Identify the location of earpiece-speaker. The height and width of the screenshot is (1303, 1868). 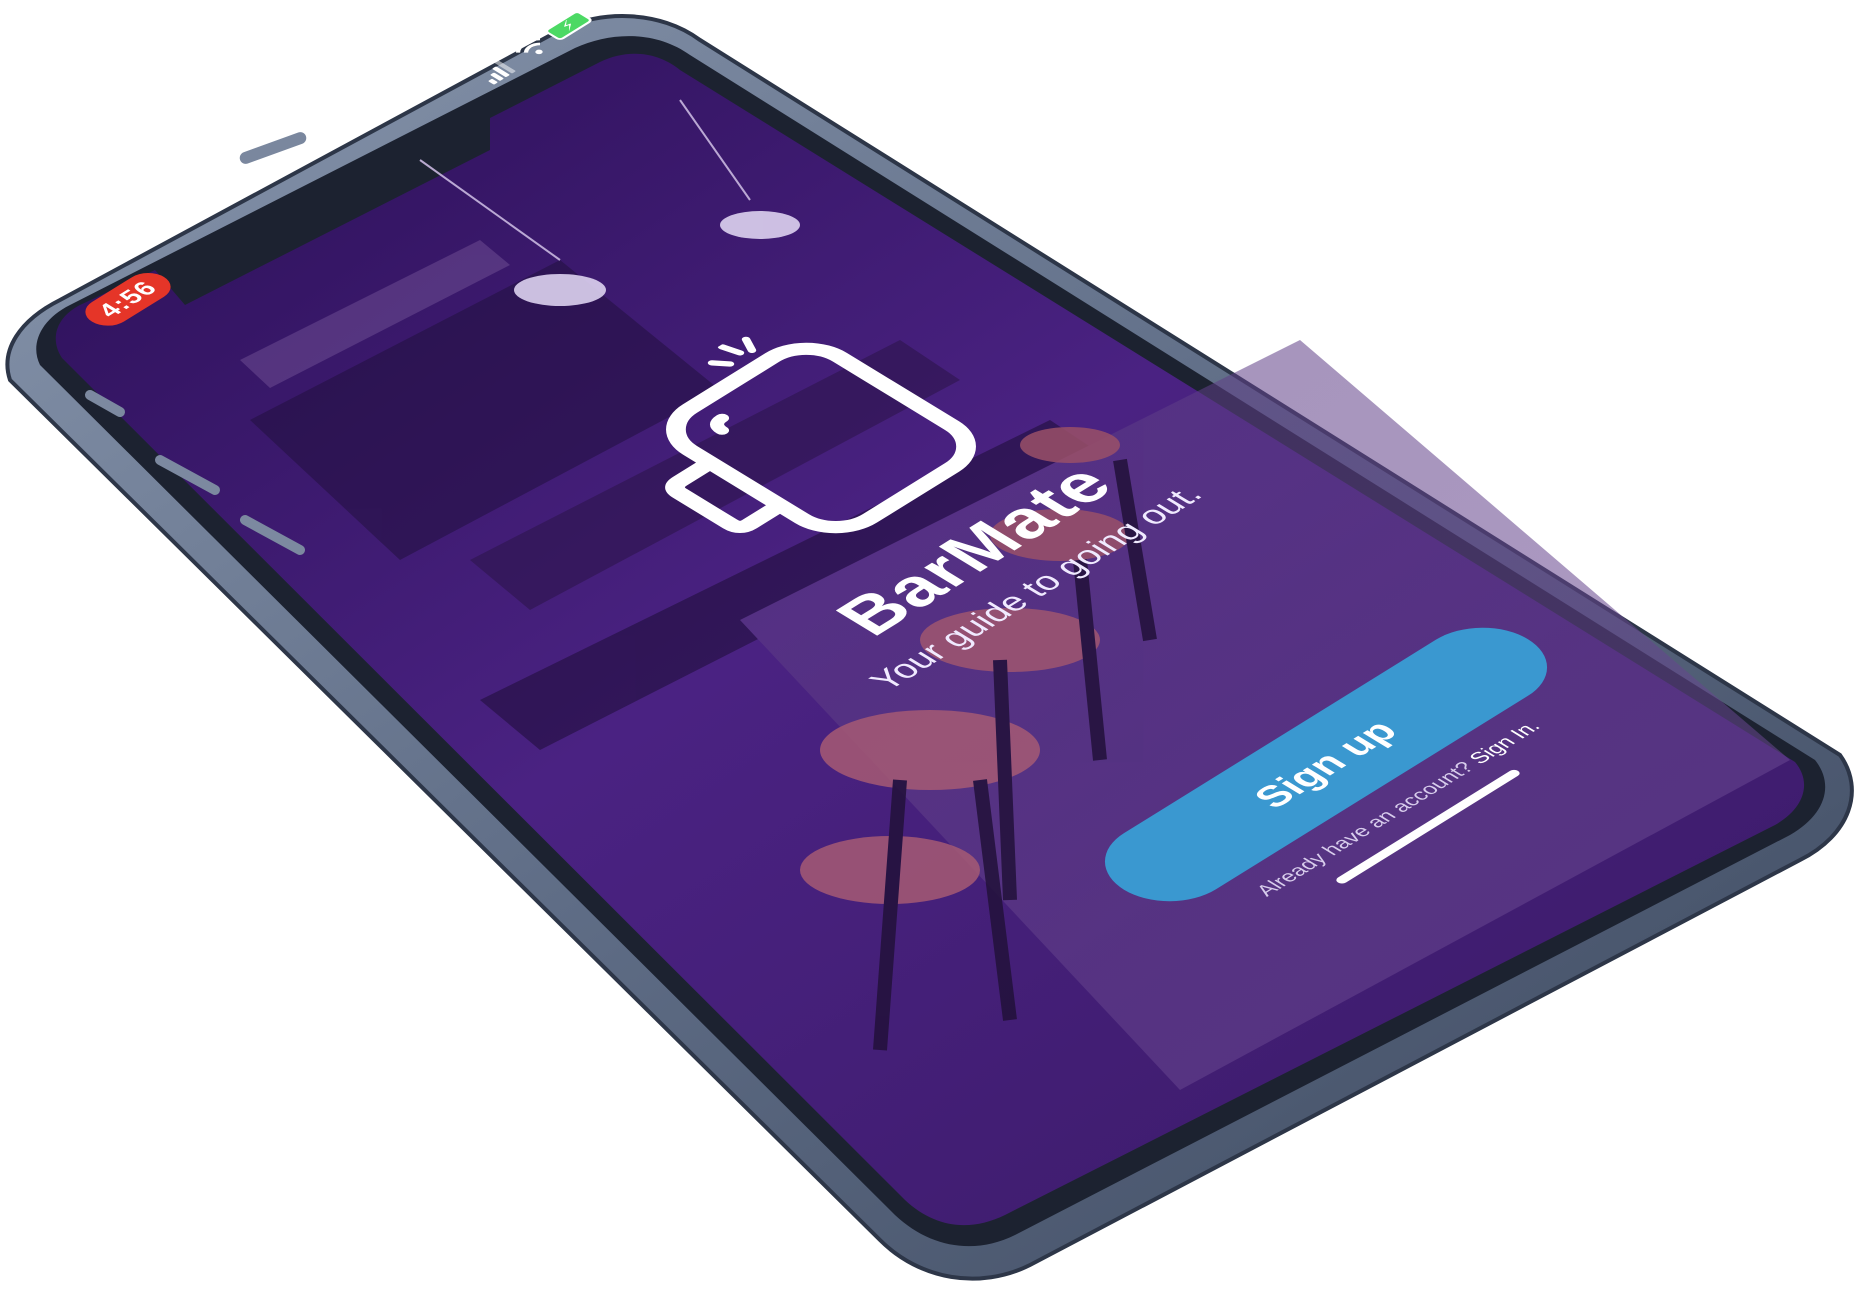
(273, 148).